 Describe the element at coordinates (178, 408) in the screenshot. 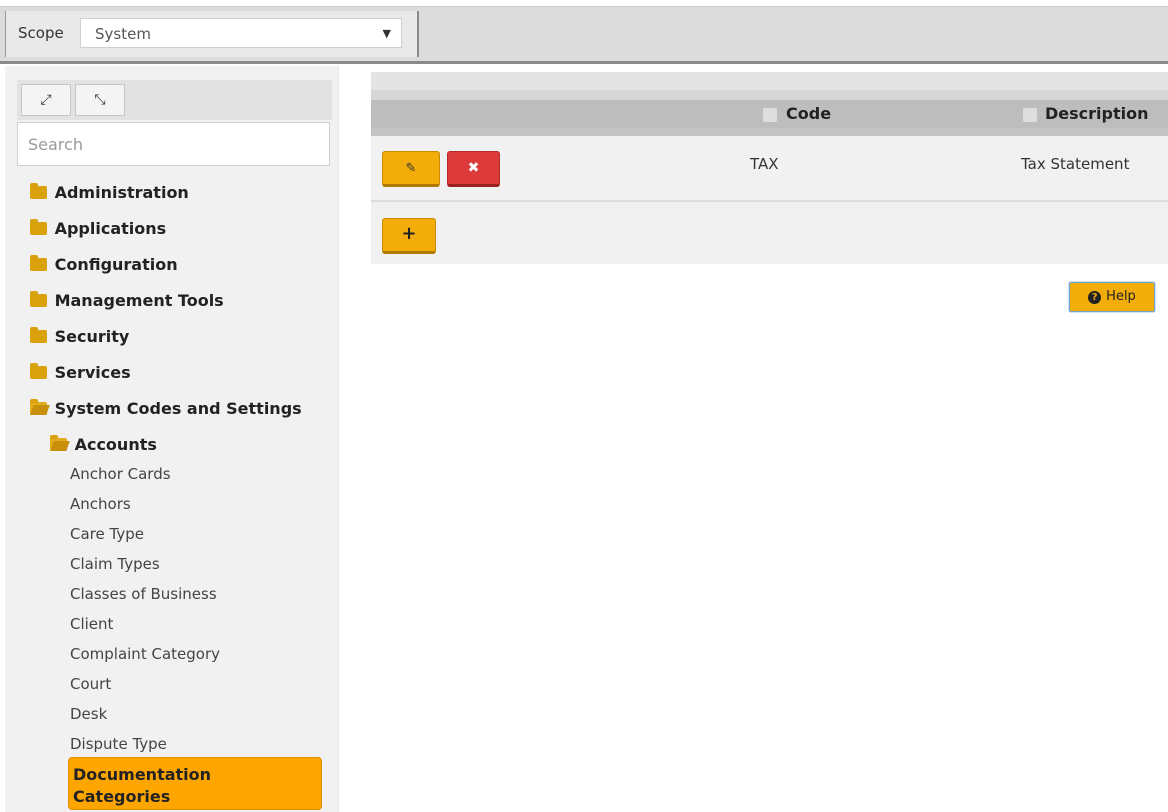

I see `tree-folder-label: System Codes and Settings` at that location.